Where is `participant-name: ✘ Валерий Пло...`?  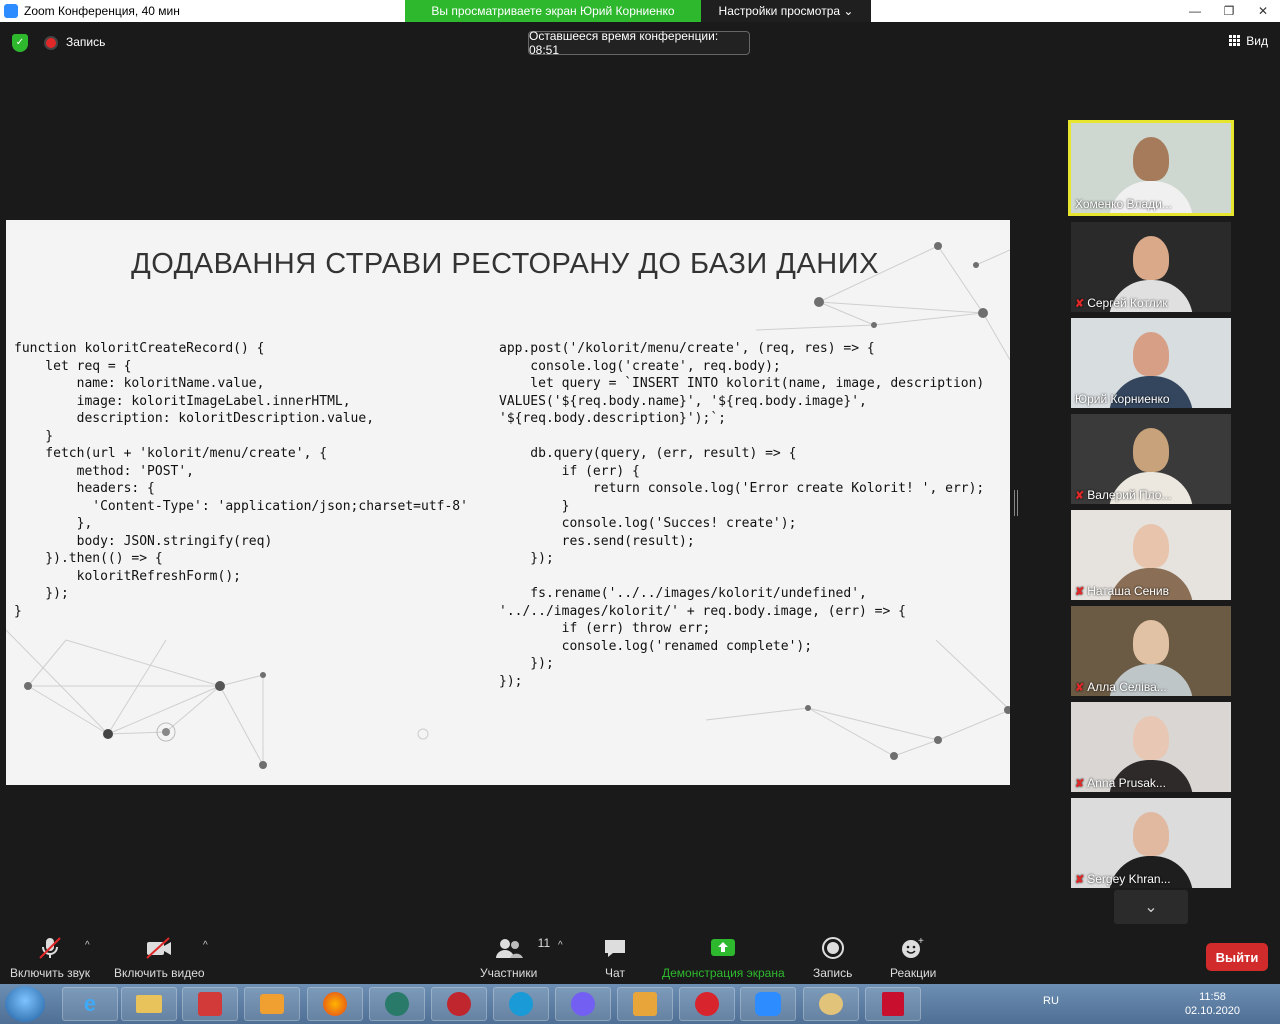 participant-name: ✘ Валерий Пло... is located at coordinates (1123, 495).